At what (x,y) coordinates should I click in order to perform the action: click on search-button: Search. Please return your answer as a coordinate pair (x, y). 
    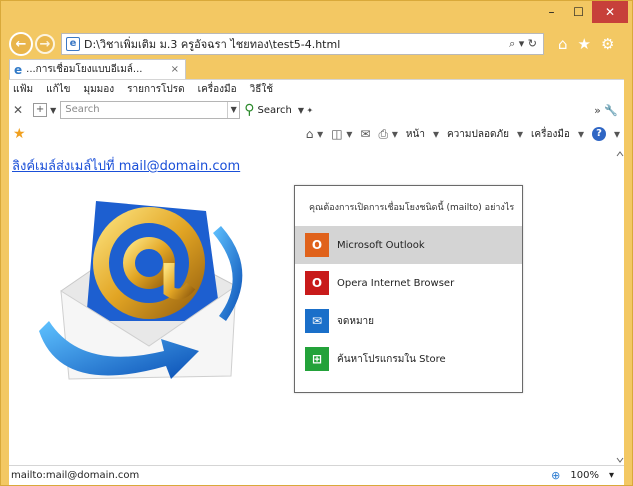
    Looking at the image, I should click on (274, 110).